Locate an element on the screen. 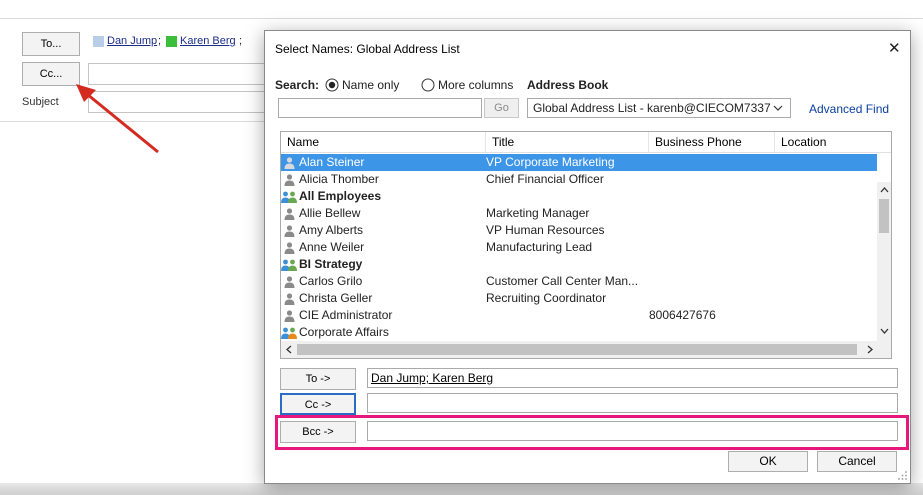 Image resolution: width=923 pixels, height=495 pixels. group-orange-icon is located at coordinates (289, 333).